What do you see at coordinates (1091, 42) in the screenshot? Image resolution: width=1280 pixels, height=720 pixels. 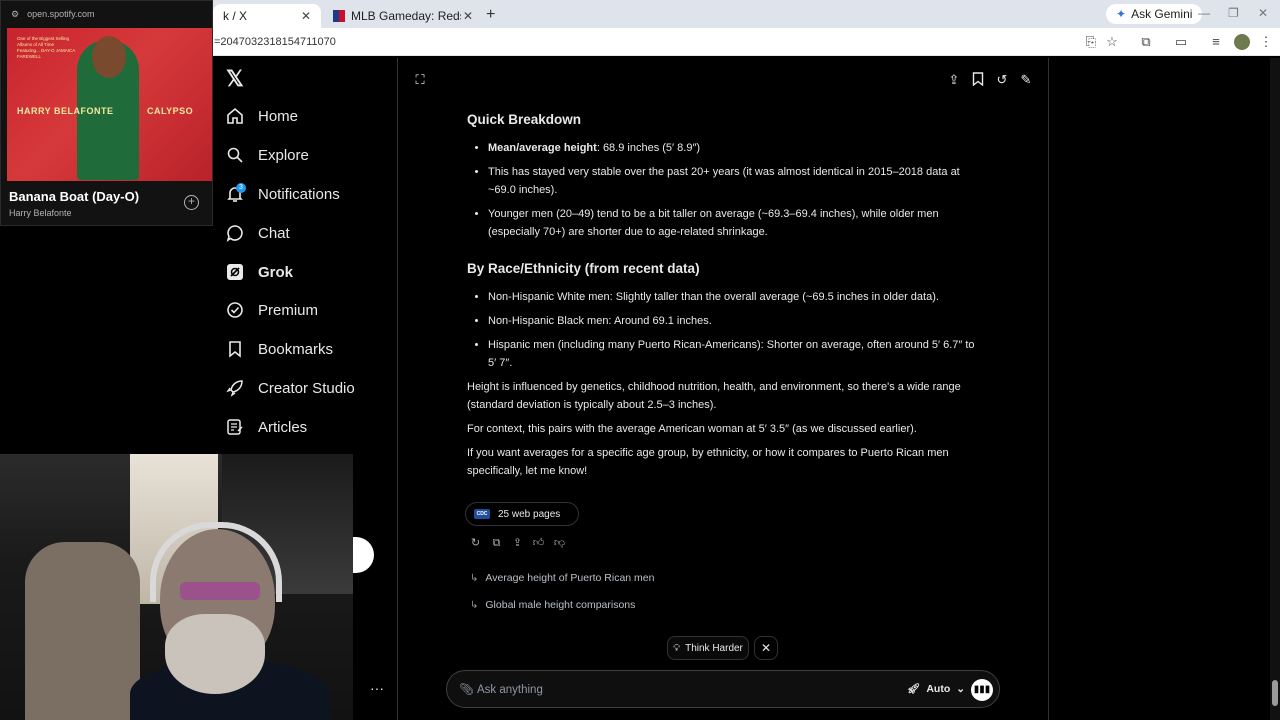 I see `install-app-icon: ⎘` at bounding box center [1091, 42].